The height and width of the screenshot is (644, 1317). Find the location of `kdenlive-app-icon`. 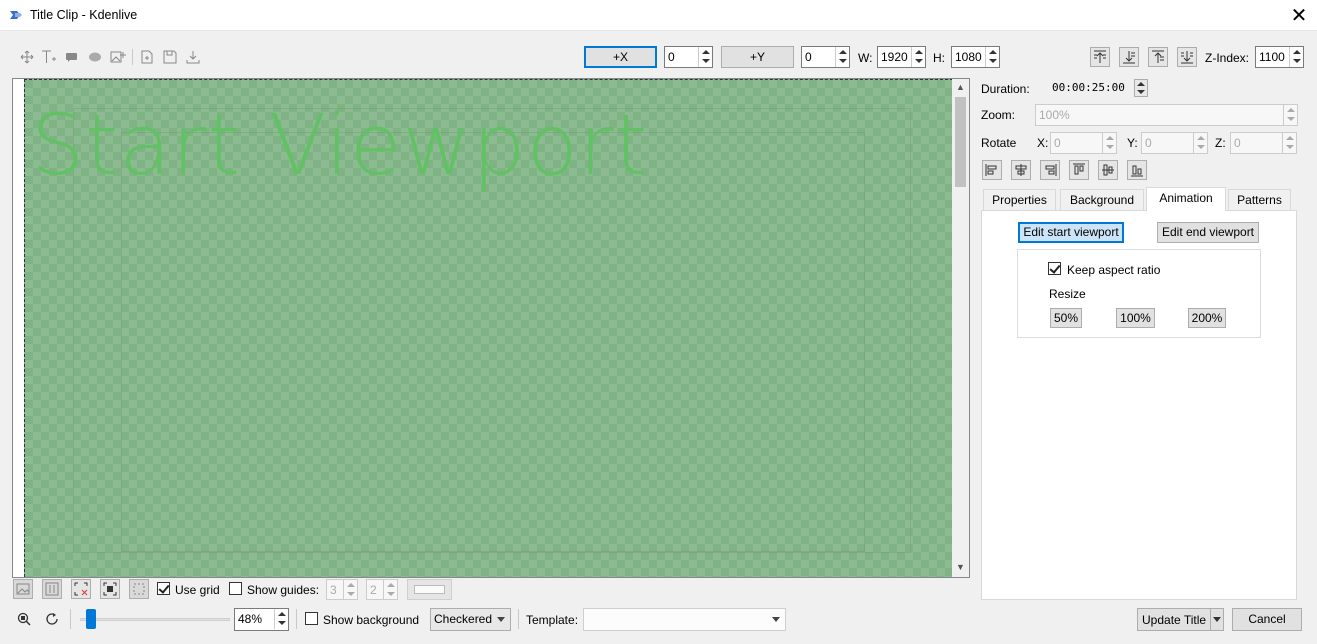

kdenlive-app-icon is located at coordinates (16, 15).